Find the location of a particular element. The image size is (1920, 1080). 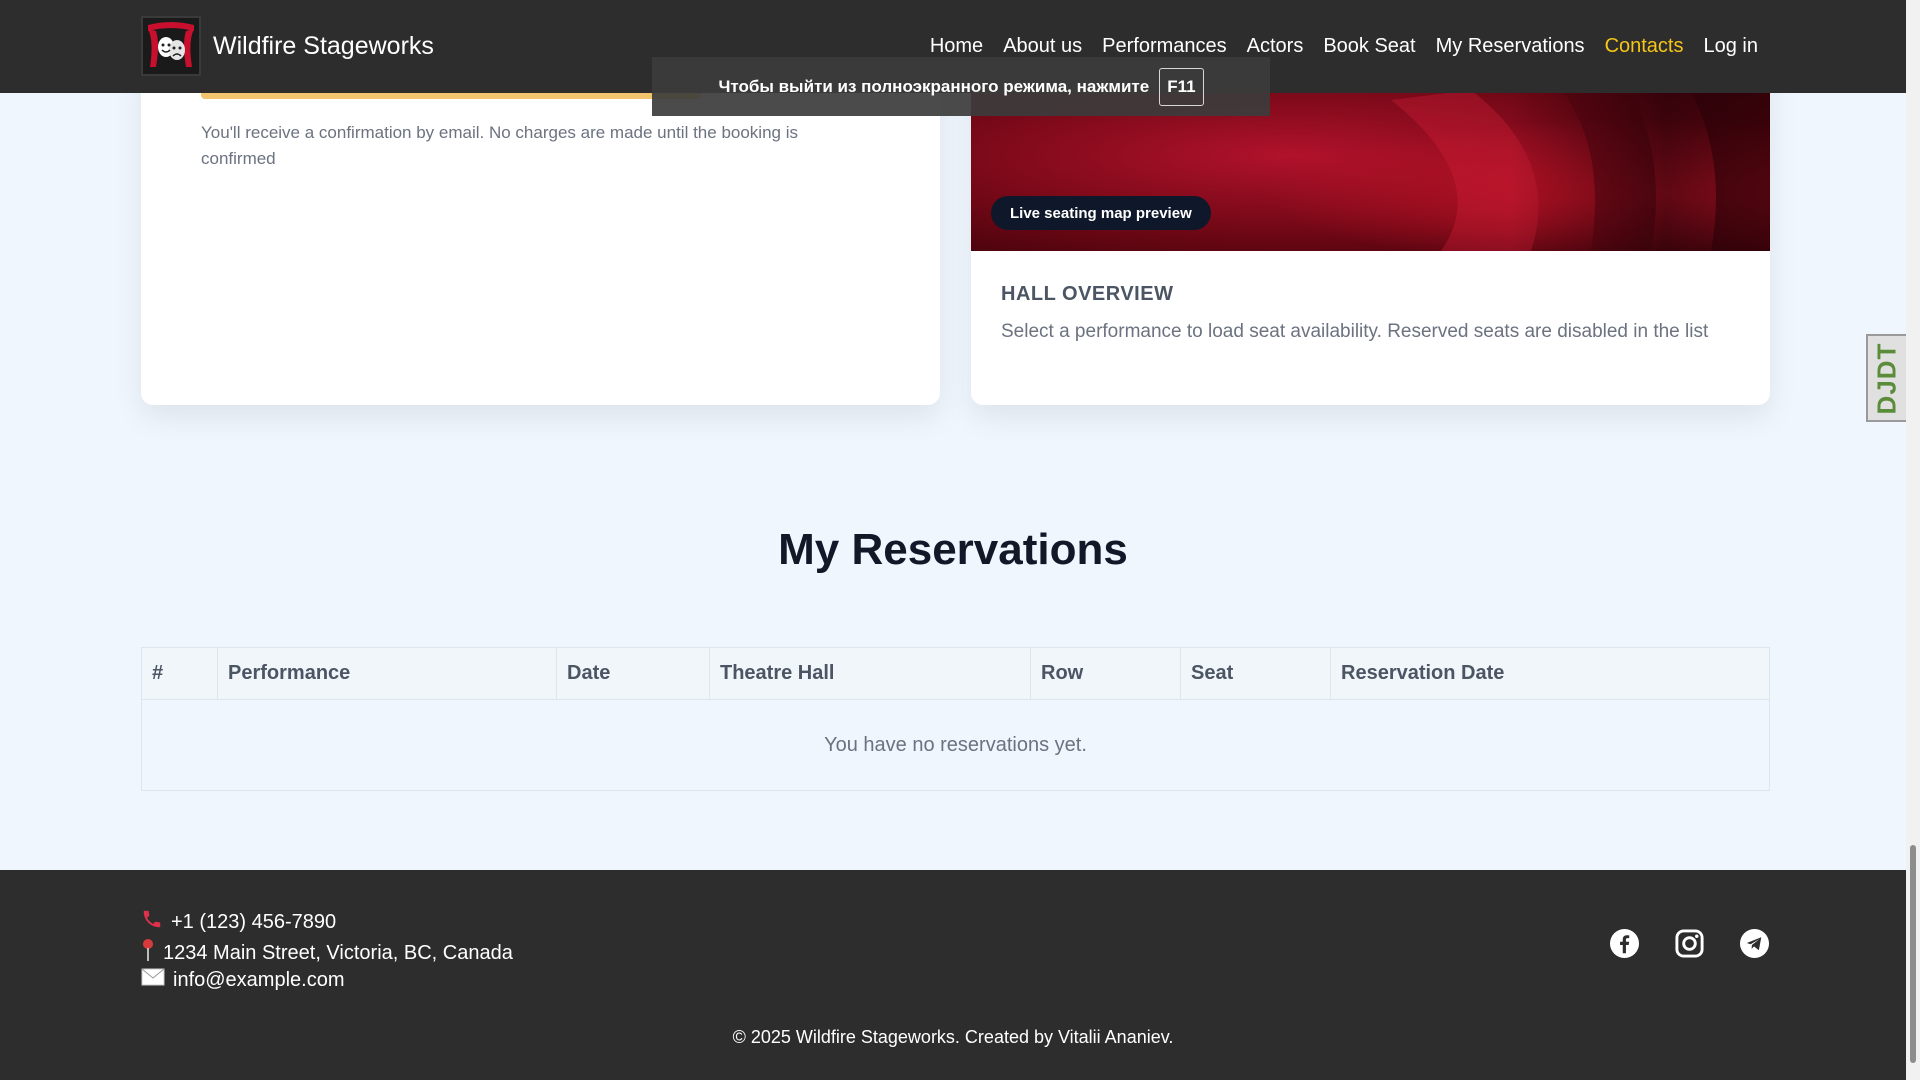

instagram-icon is located at coordinates (1689, 943).